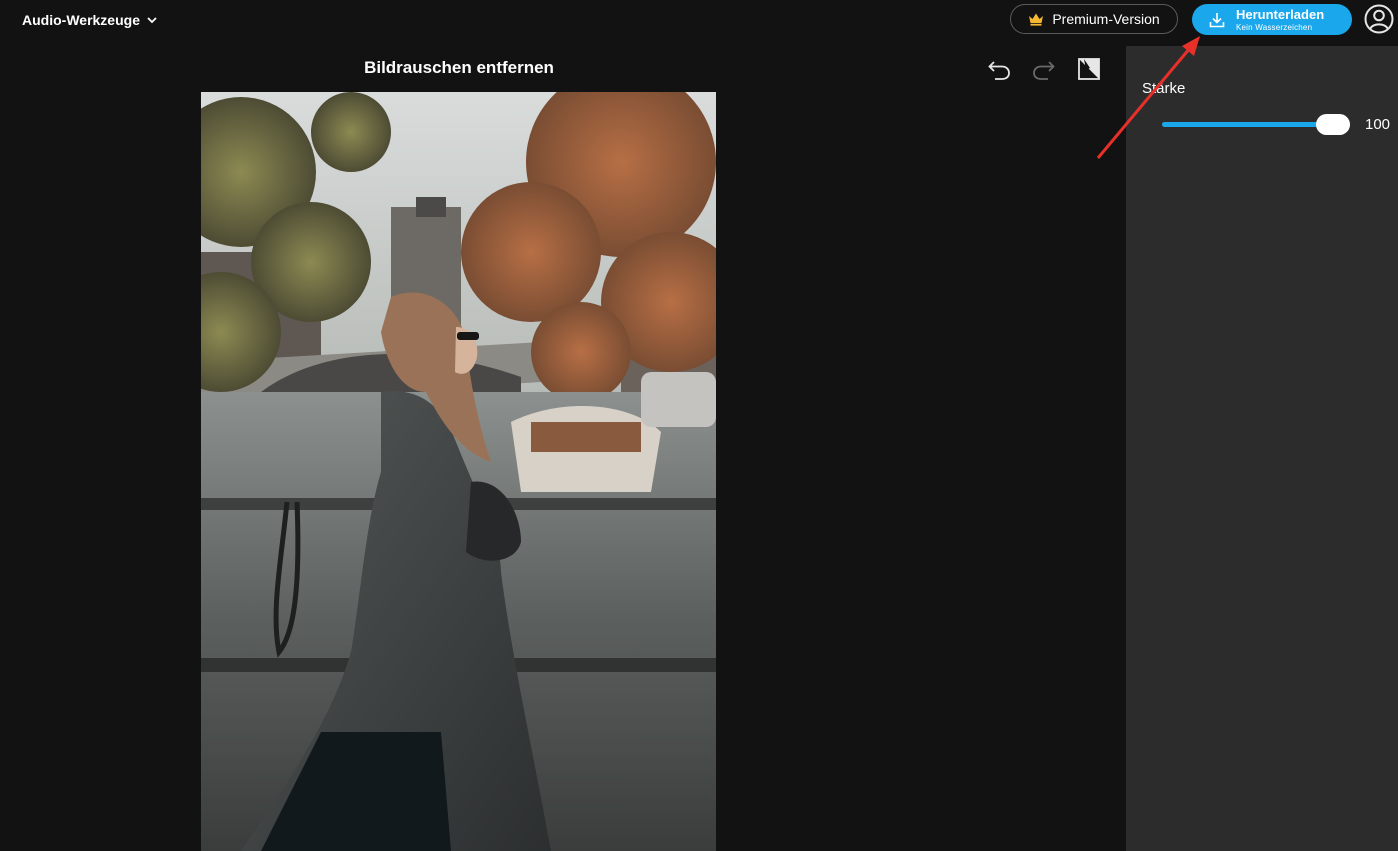 This screenshot has width=1398, height=851. I want to click on audio-tools-menu: Audio-Werkzeuge, so click(90, 20).